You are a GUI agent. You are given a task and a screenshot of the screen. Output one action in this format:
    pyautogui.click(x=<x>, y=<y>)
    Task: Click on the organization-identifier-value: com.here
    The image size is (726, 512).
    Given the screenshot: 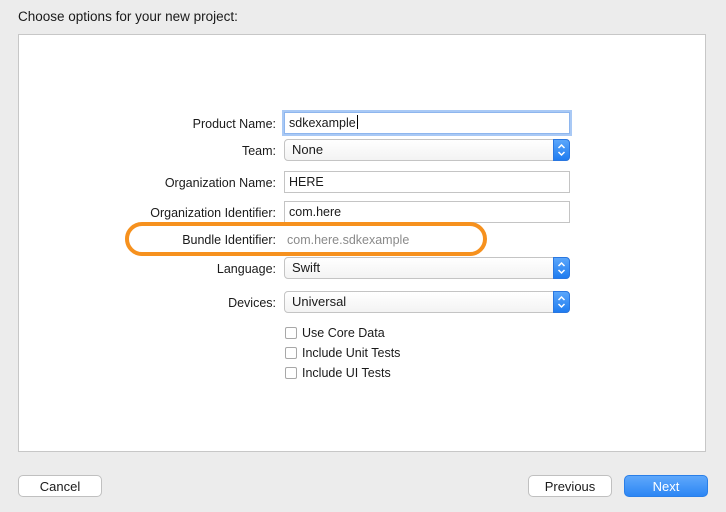 What is the action you would take?
    pyautogui.click(x=315, y=212)
    